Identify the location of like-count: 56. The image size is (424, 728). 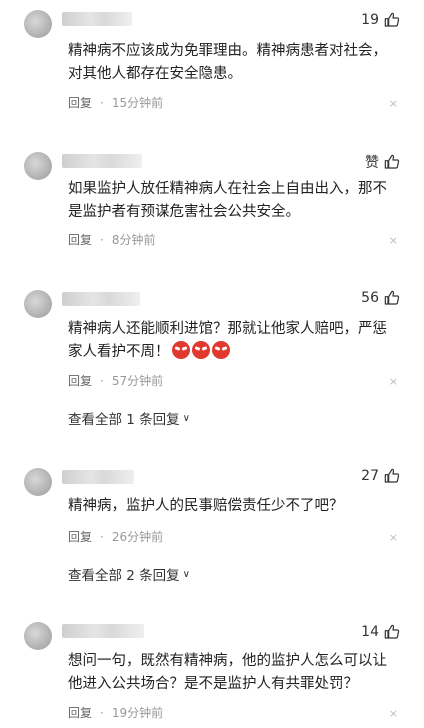
(370, 298).